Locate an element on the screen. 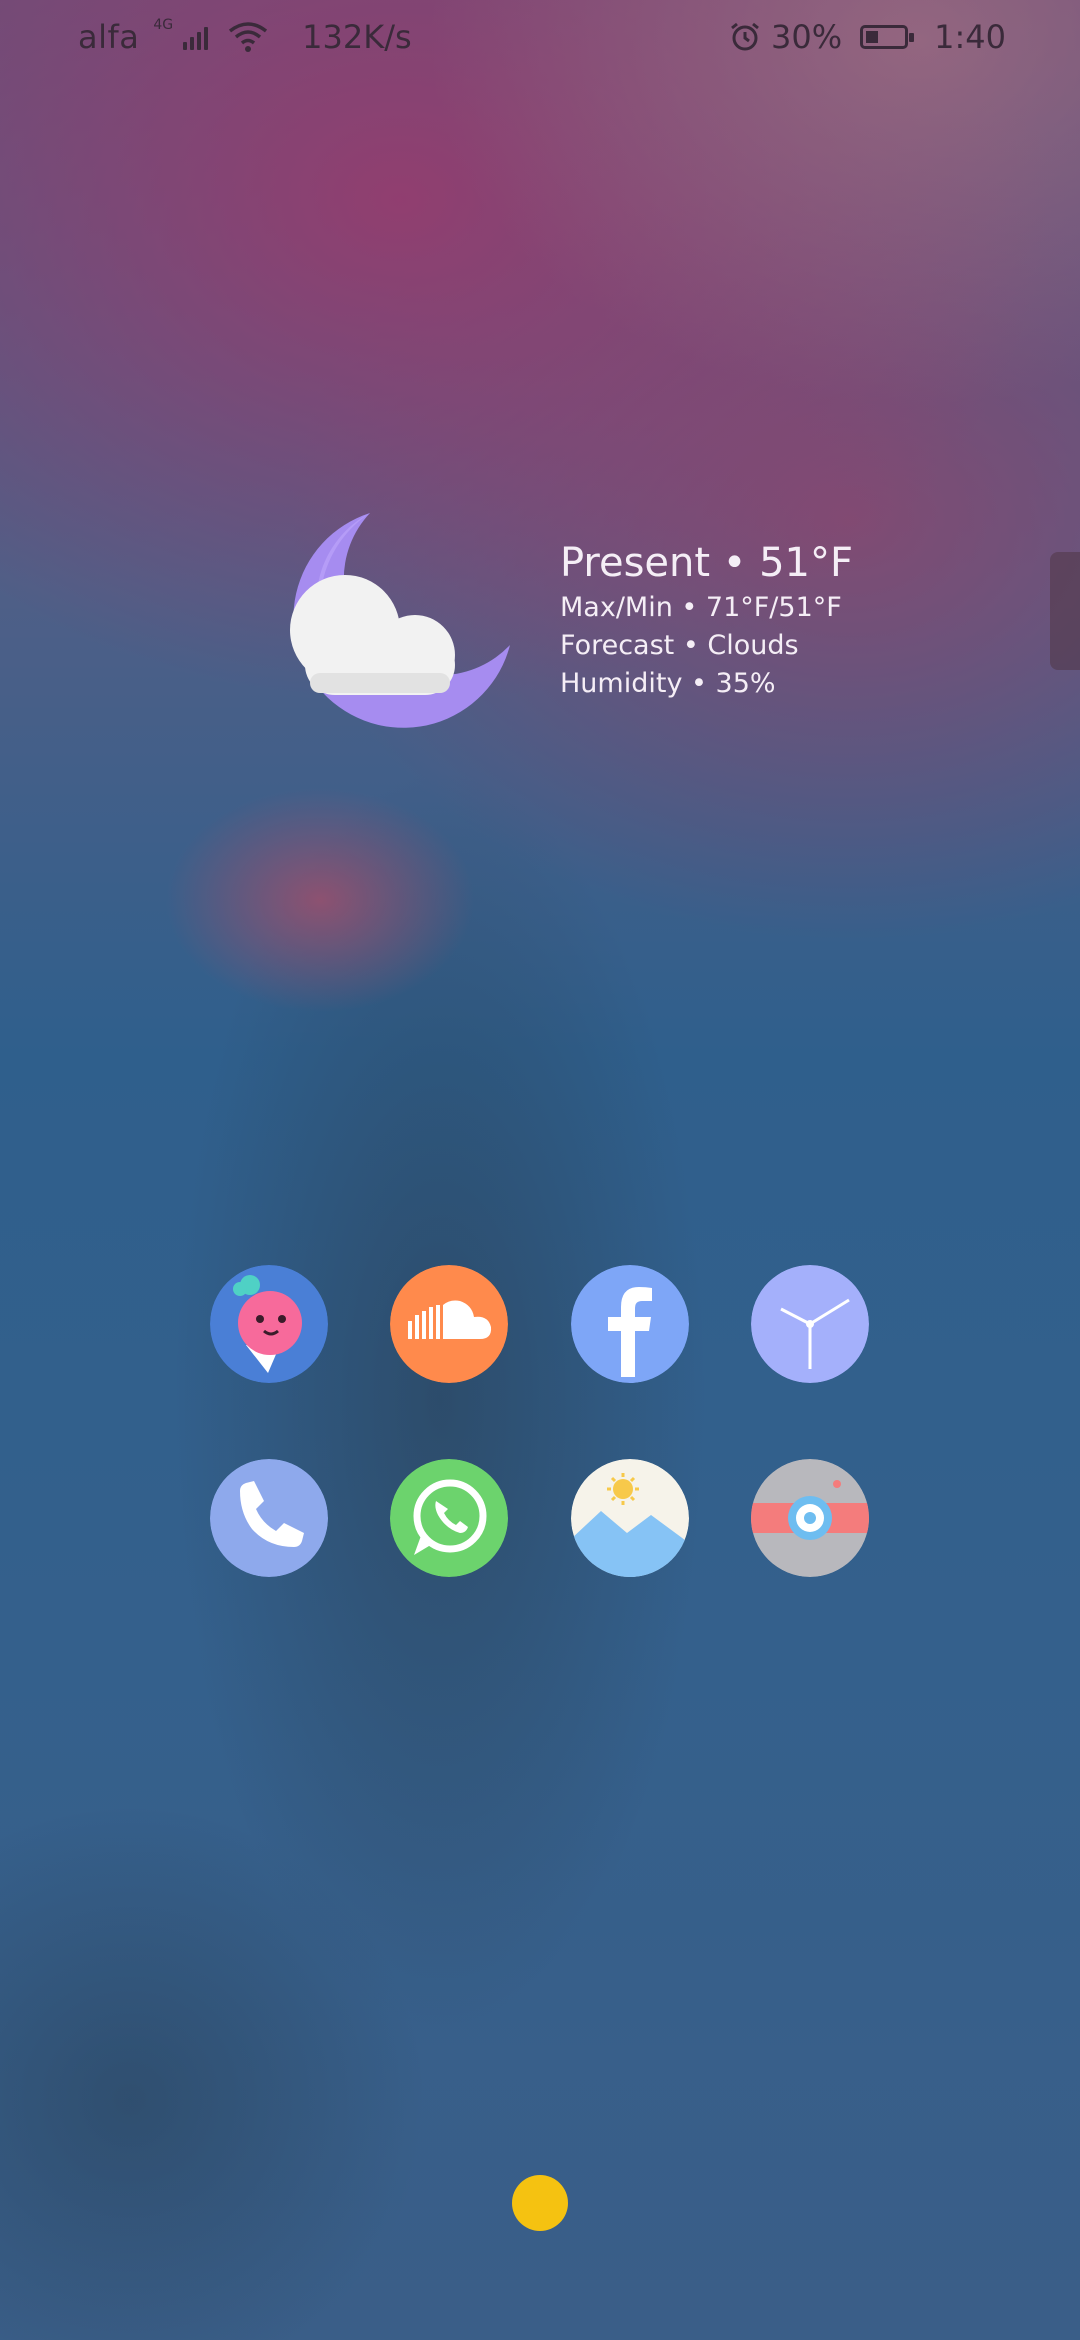 The image size is (1080, 2340). weather-forecast: Forecast • Clouds is located at coordinates (679, 645).